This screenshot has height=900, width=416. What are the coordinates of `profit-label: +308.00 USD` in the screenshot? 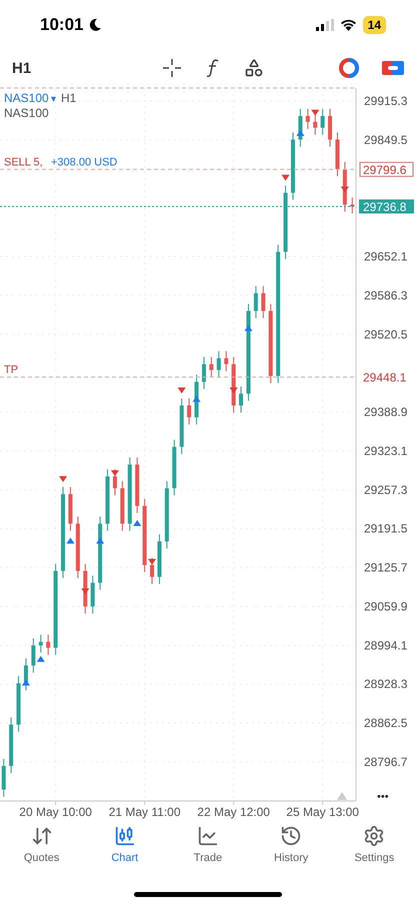 It's located at (84, 162).